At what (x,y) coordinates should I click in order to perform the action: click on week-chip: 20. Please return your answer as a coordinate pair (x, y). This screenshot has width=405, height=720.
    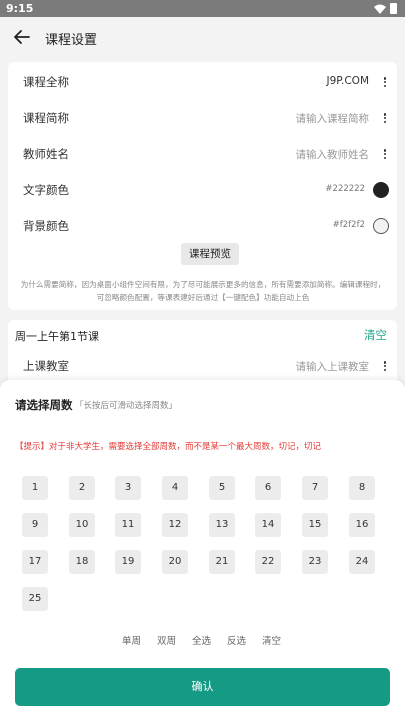
    Looking at the image, I should click on (175, 562).